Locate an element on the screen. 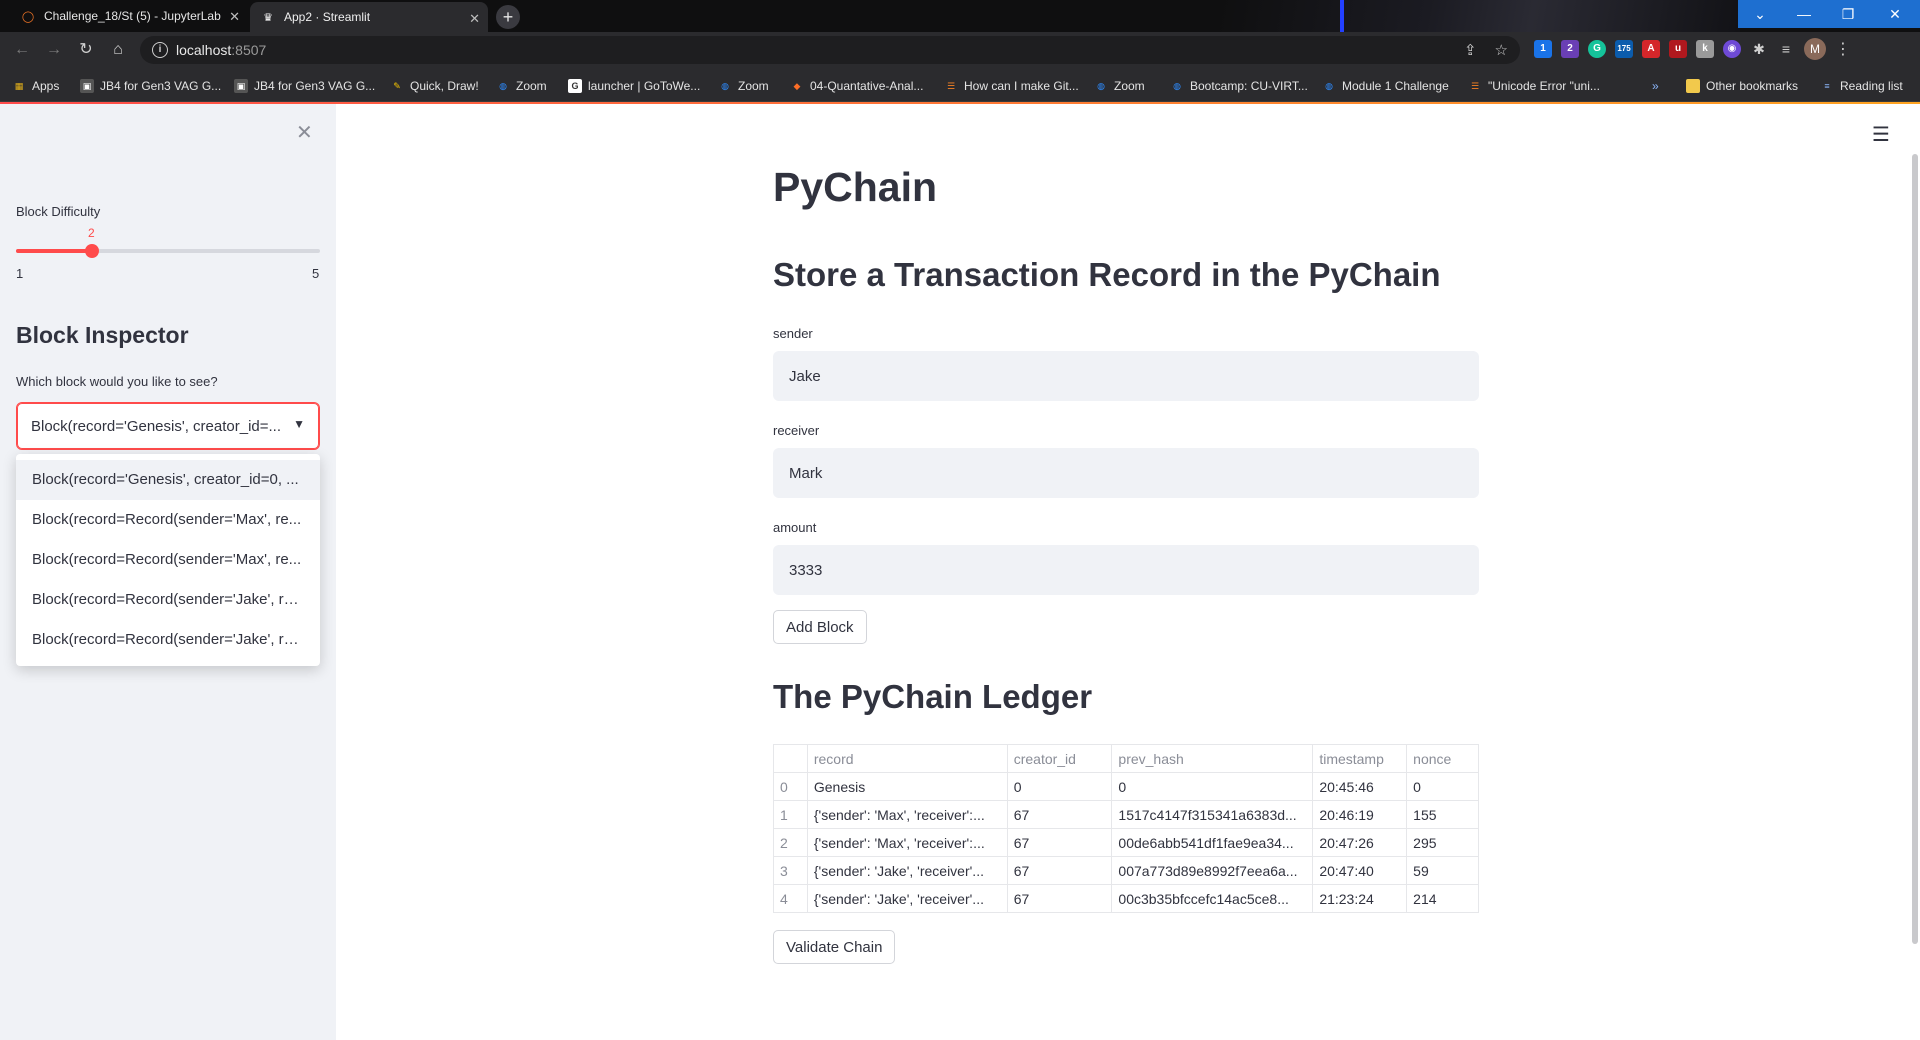 The height and width of the screenshot is (1040, 1920). validate-chain-button: Validate Chain is located at coordinates (834, 947).